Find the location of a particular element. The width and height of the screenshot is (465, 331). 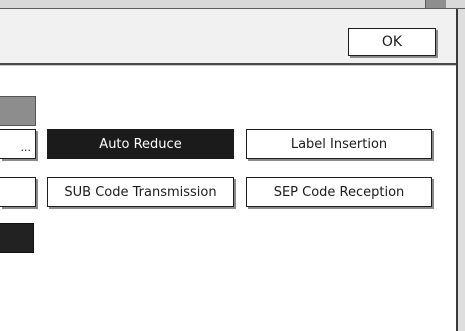

ok-button: OK is located at coordinates (392, 42).